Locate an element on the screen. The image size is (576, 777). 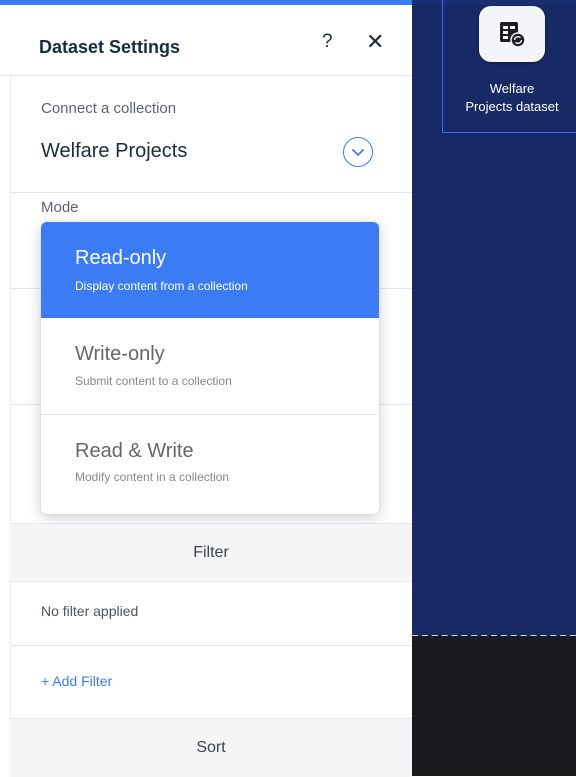
add-filter-link: + Add Filter is located at coordinates (76, 681).